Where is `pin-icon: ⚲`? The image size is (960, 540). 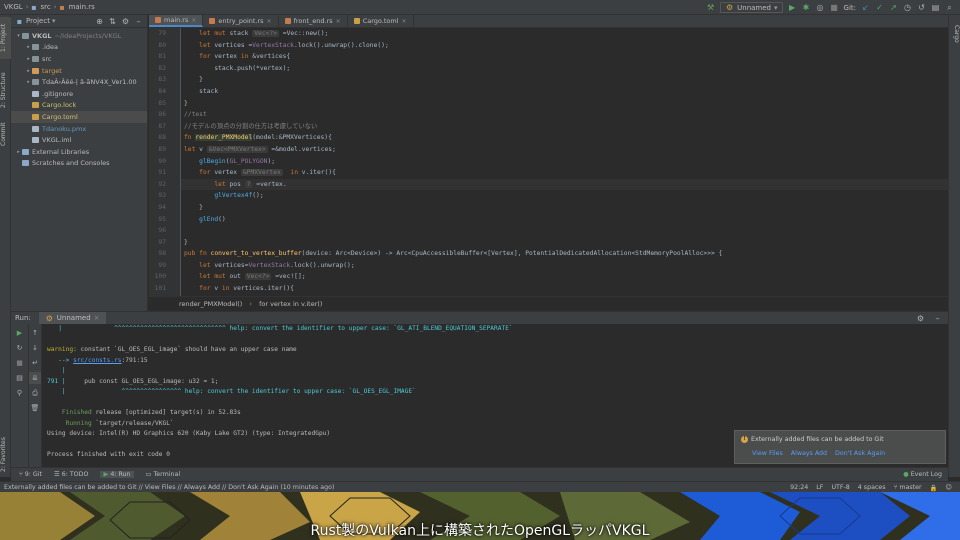
pin-icon: ⚲ is located at coordinates (20, 393).